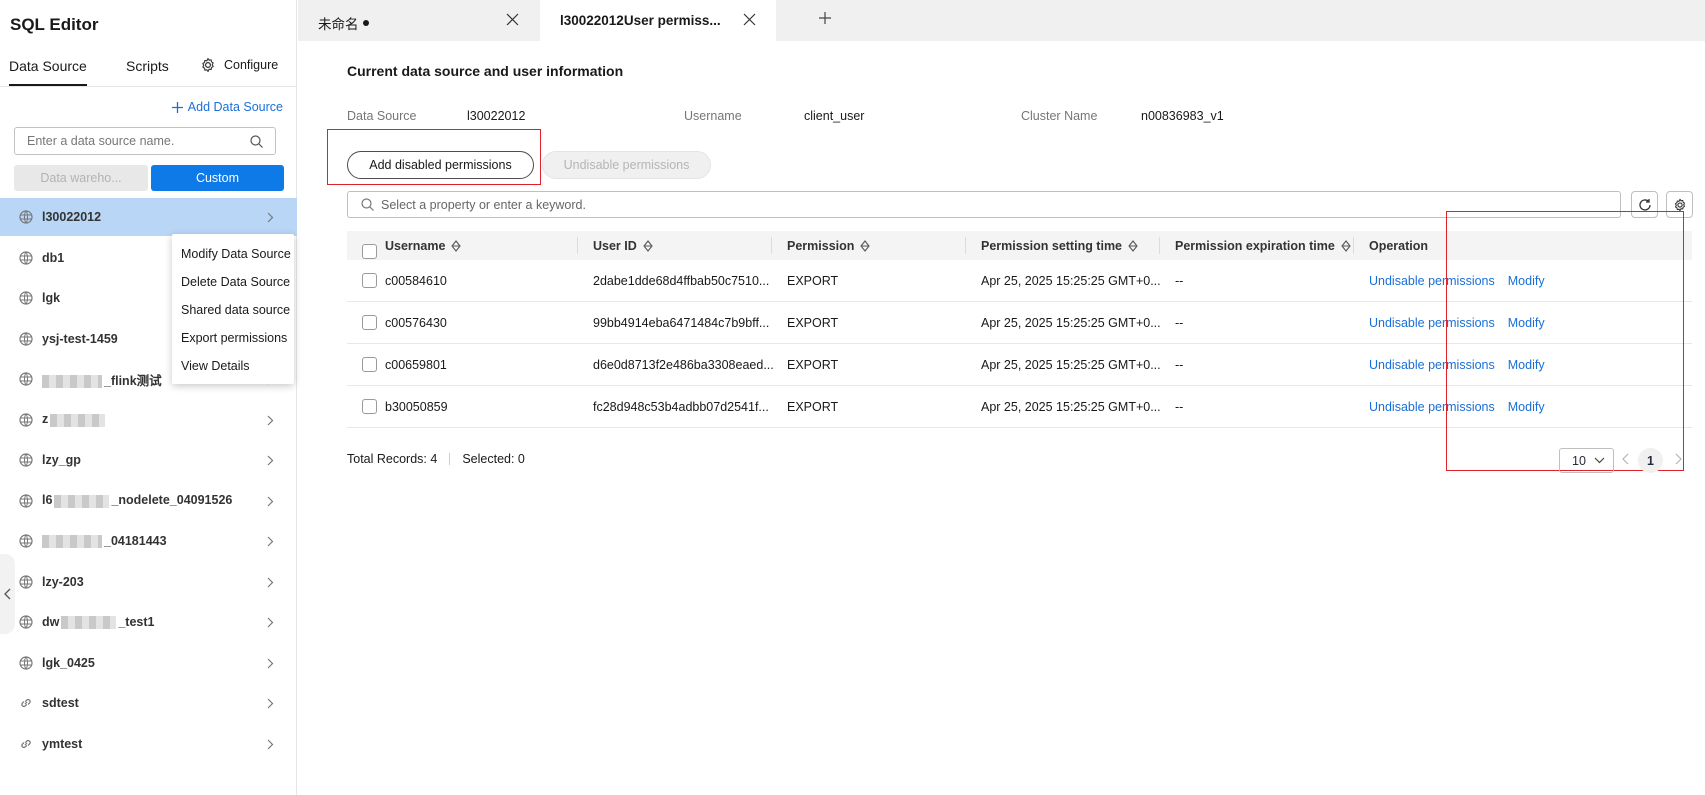 This screenshot has height=795, width=1705. I want to click on sidebar-item-data-source: l30022012, so click(148, 217).